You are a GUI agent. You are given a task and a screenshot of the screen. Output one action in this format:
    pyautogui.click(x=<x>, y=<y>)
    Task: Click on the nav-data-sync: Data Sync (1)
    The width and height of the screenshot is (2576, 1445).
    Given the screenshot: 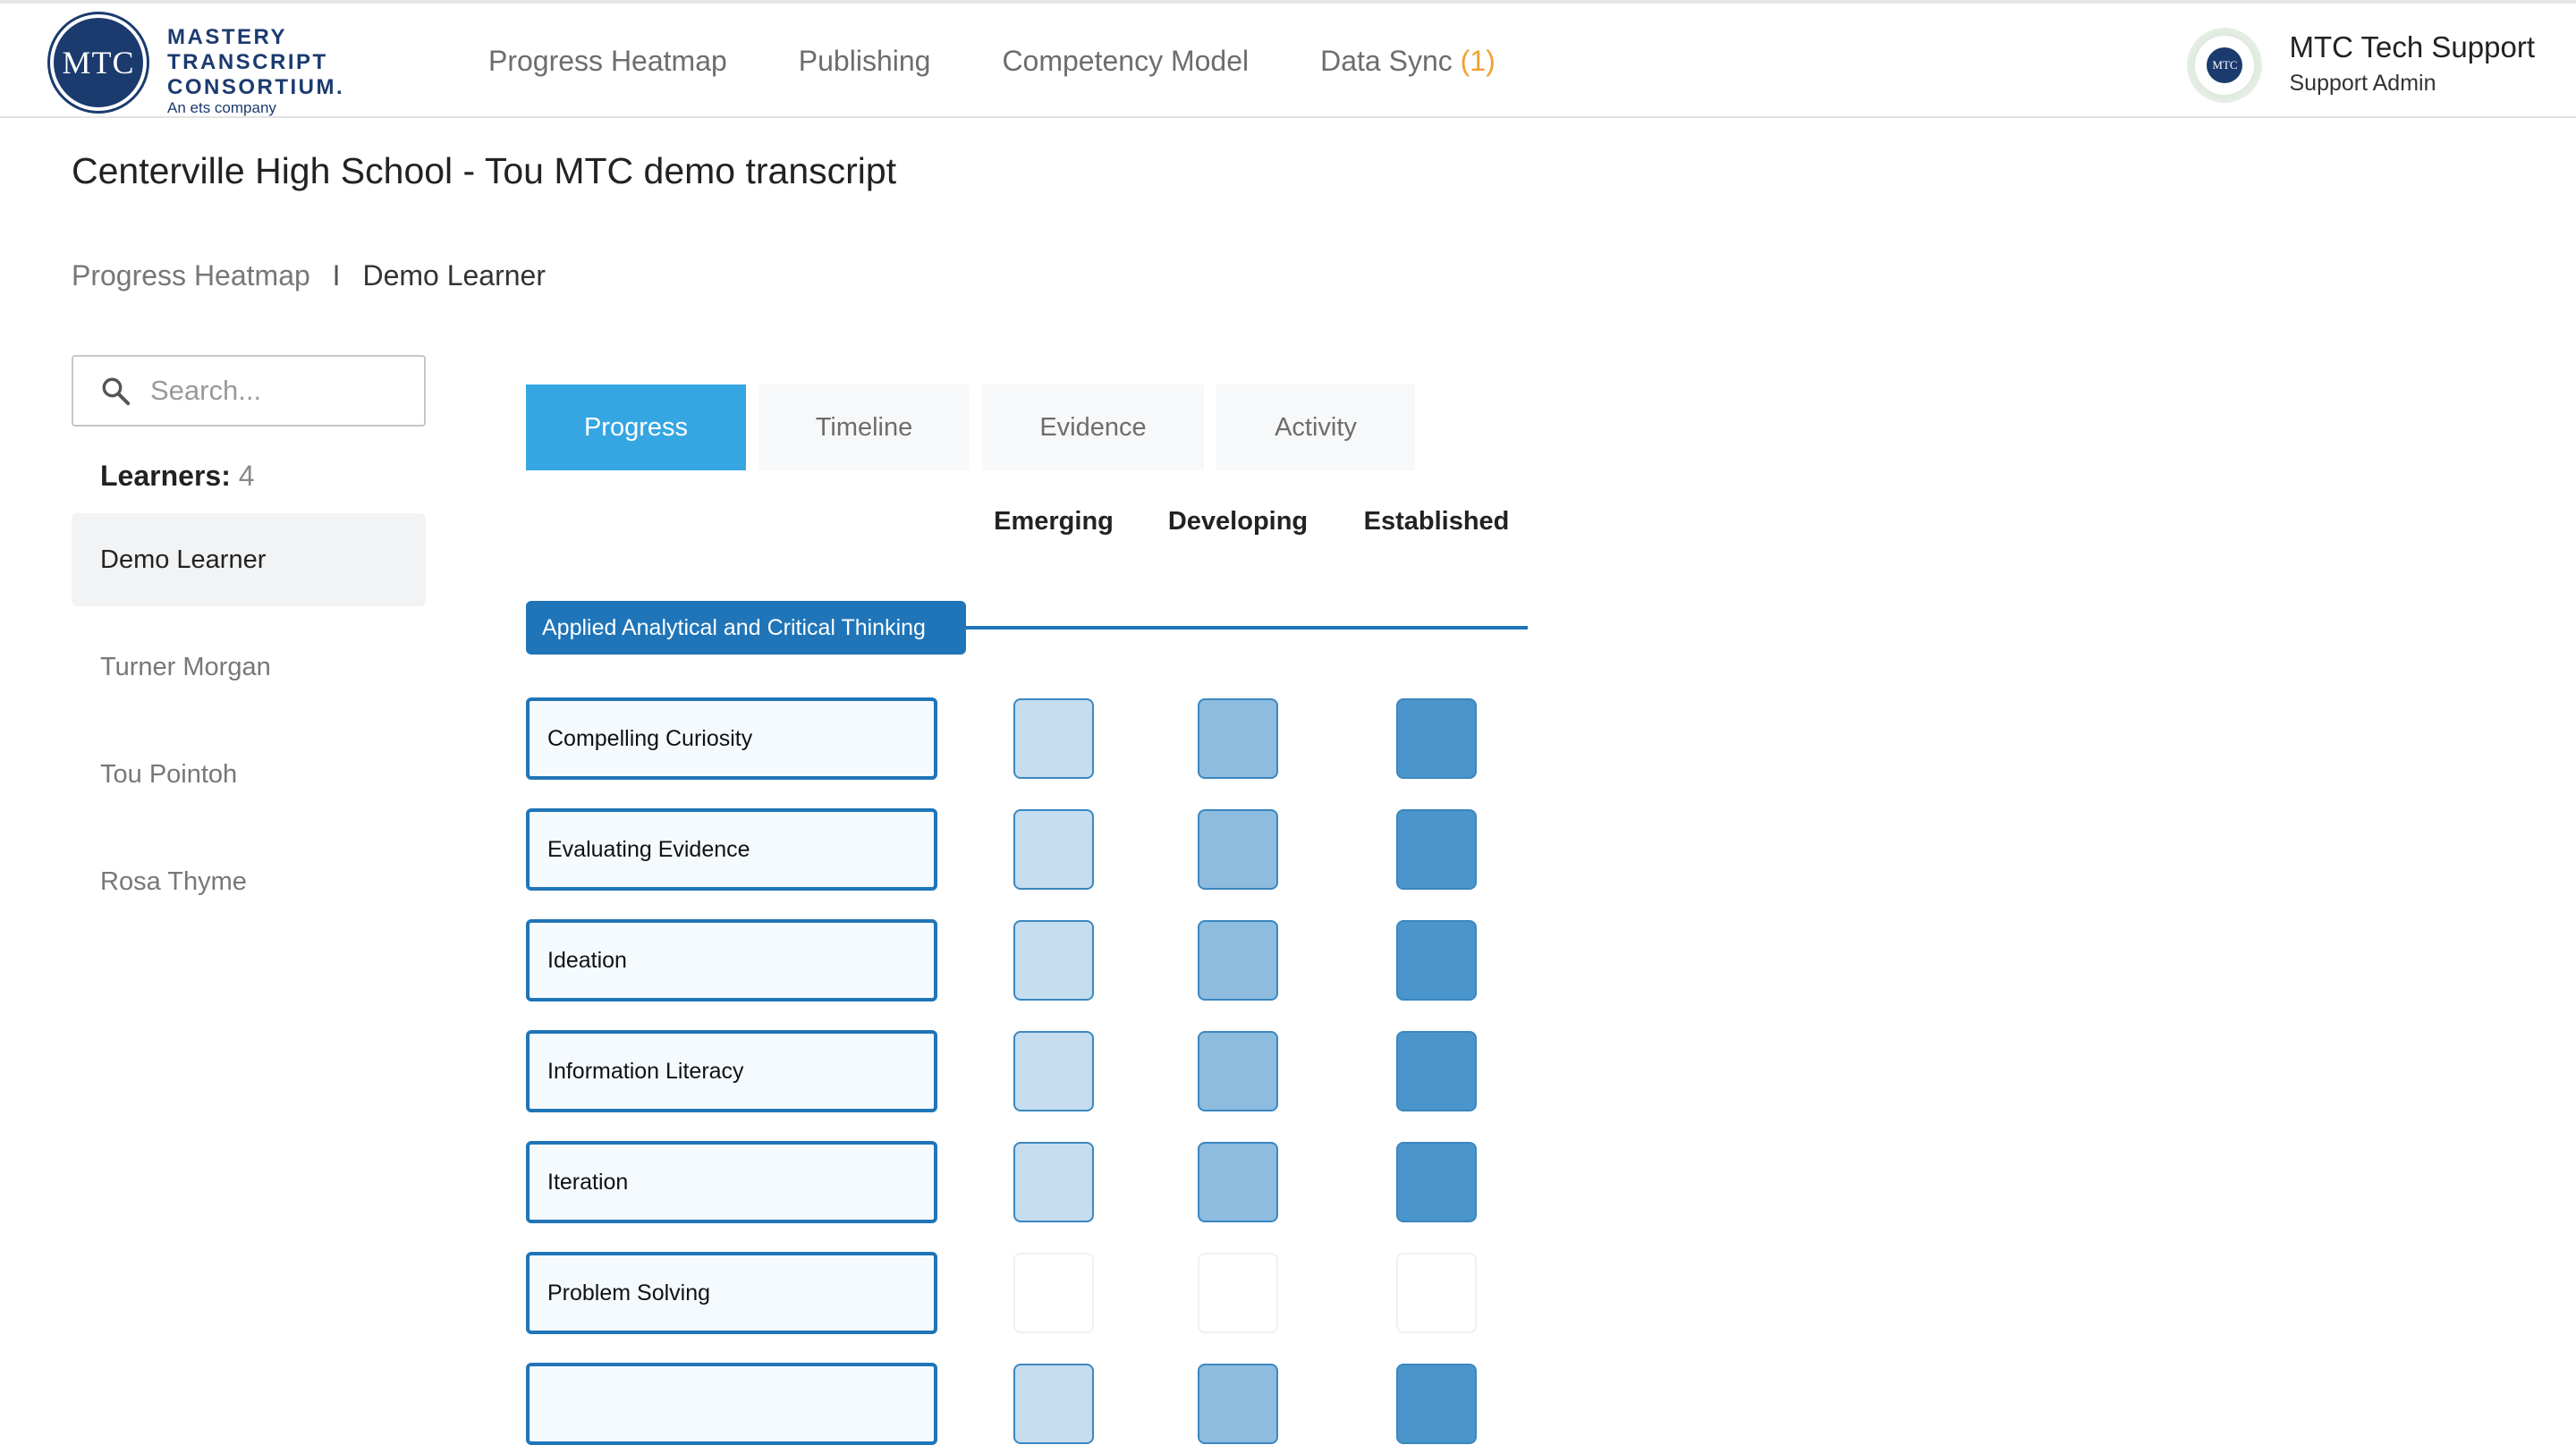 What is the action you would take?
    pyautogui.click(x=1408, y=61)
    